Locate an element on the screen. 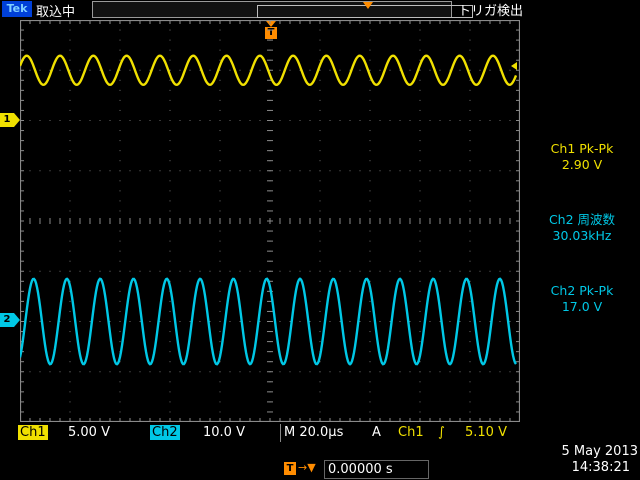 The image size is (640, 480). trigger-t-icon: T is located at coordinates (290, 468).